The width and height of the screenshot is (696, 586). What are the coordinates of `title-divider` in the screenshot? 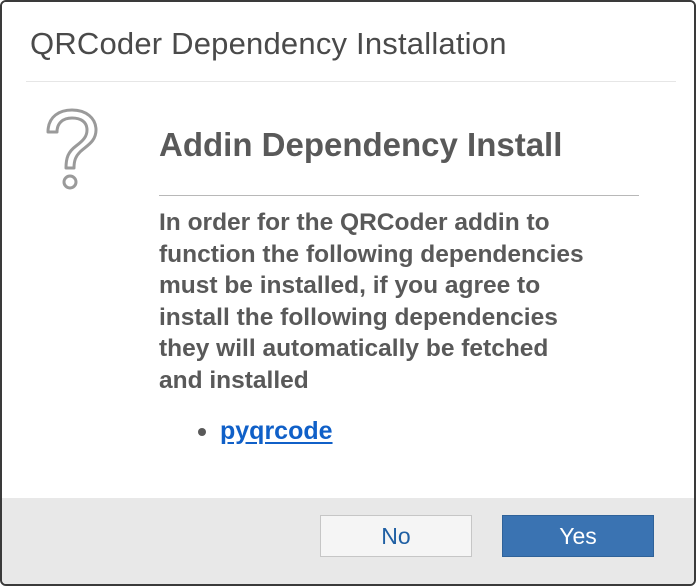 It's located at (351, 81).